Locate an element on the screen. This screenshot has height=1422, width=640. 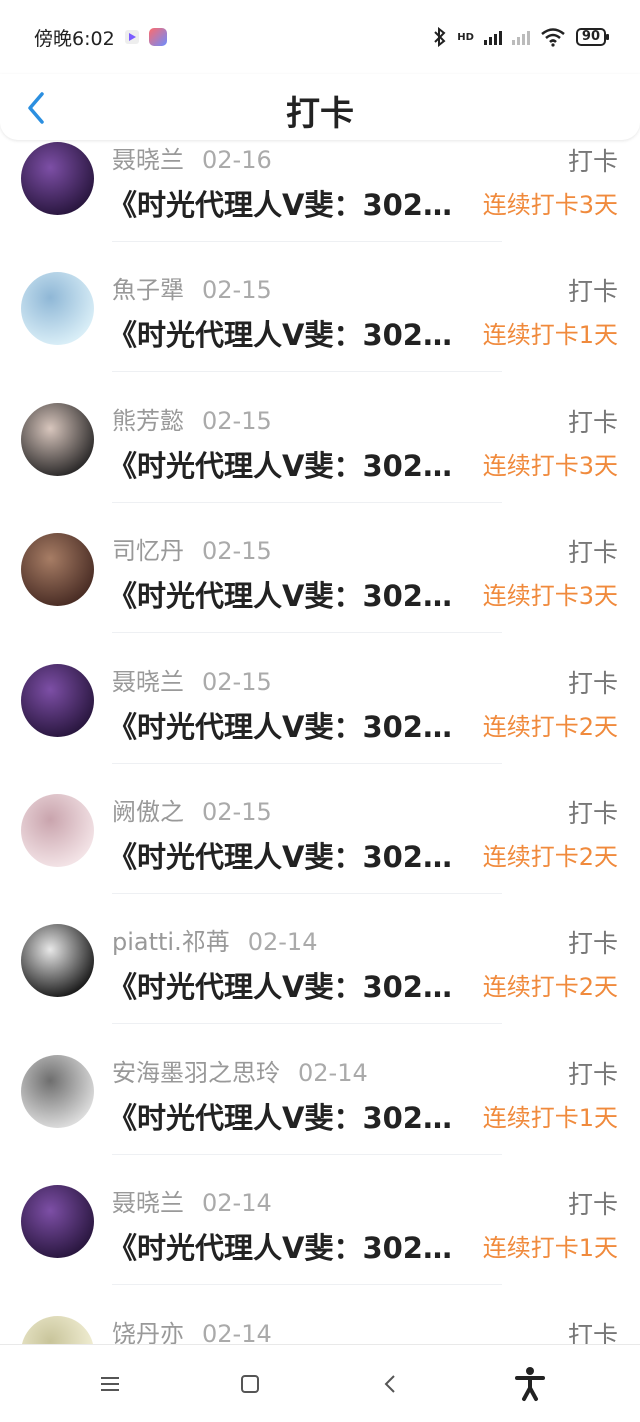
status-right: HD 90 is located at coordinates (521, 37).